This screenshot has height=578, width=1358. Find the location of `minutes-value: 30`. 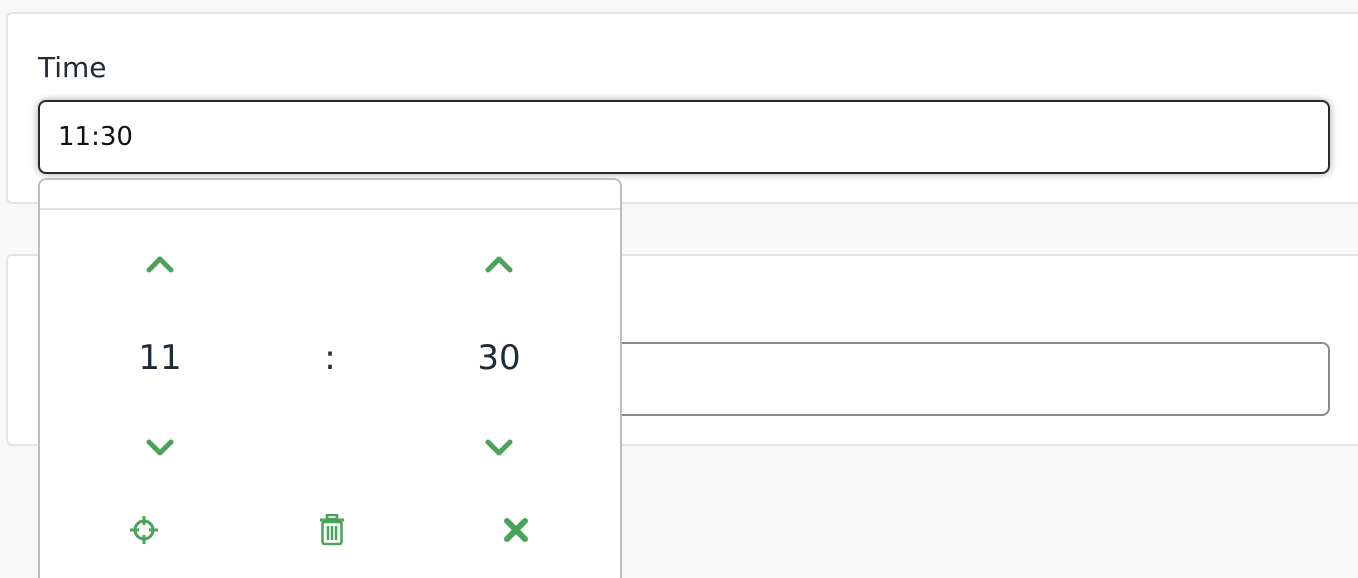

minutes-value: 30 is located at coordinates (499, 358).